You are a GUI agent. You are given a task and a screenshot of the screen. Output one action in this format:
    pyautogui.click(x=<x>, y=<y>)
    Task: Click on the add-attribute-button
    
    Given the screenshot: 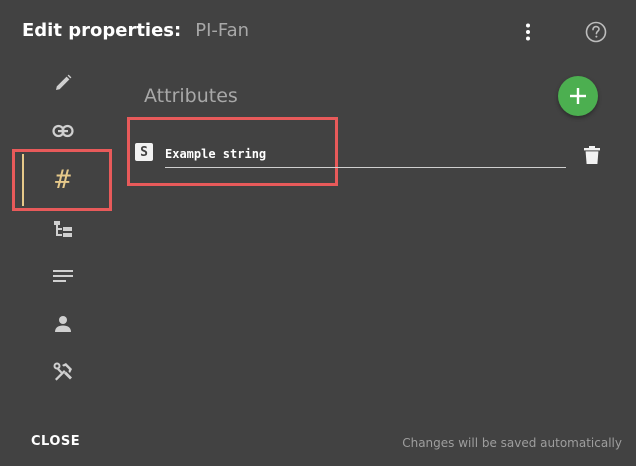 What is the action you would take?
    pyautogui.click(x=578, y=96)
    